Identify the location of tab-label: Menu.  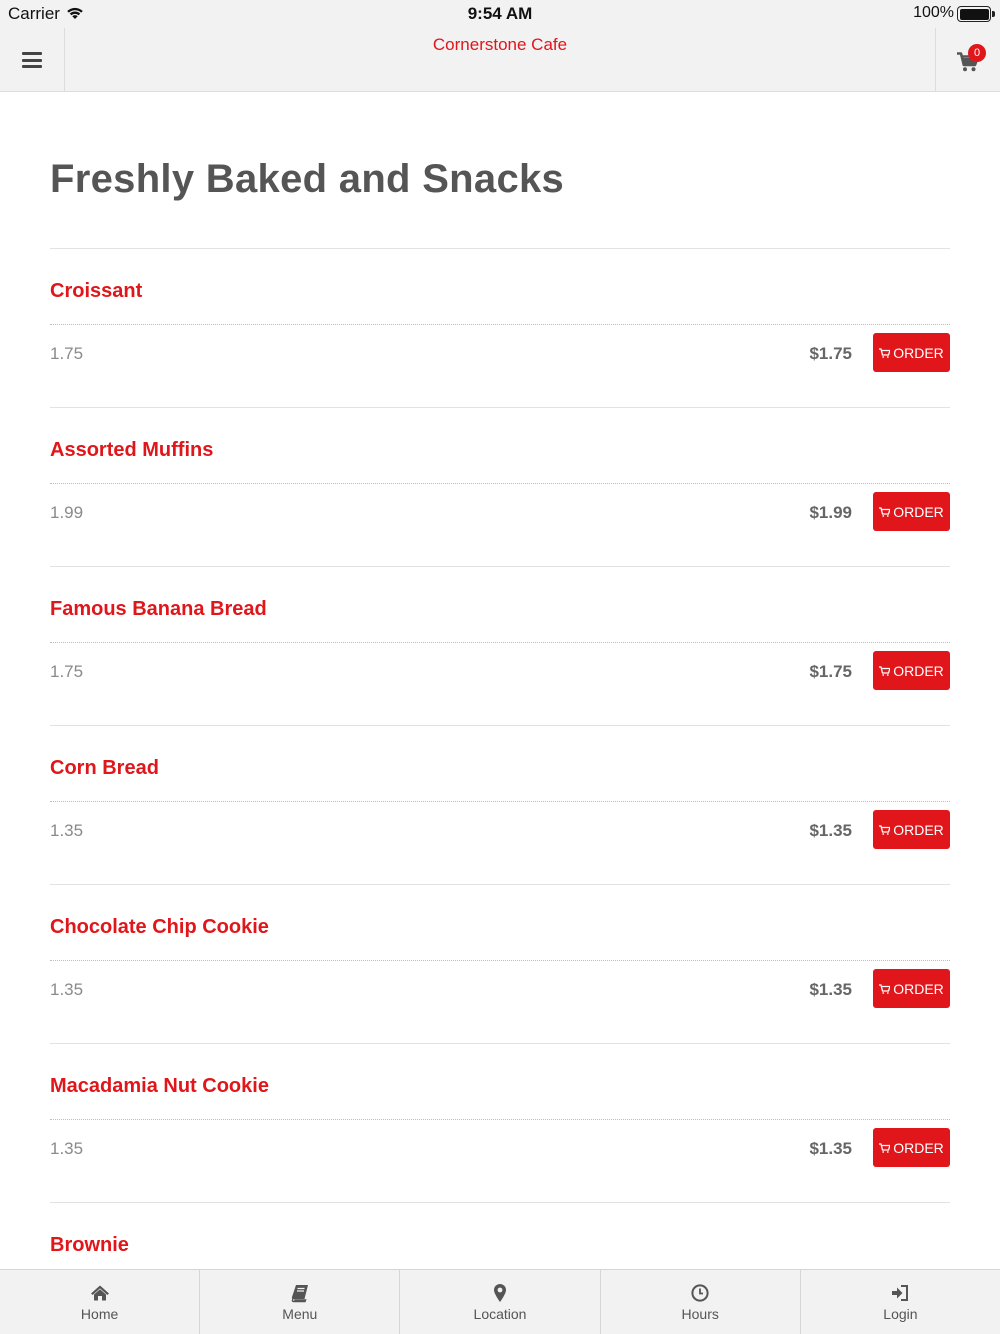
(300, 1314).